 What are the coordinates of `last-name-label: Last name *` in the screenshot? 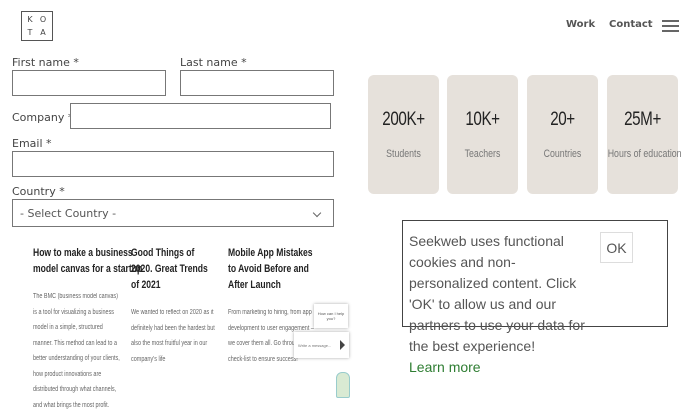 It's located at (213, 62).